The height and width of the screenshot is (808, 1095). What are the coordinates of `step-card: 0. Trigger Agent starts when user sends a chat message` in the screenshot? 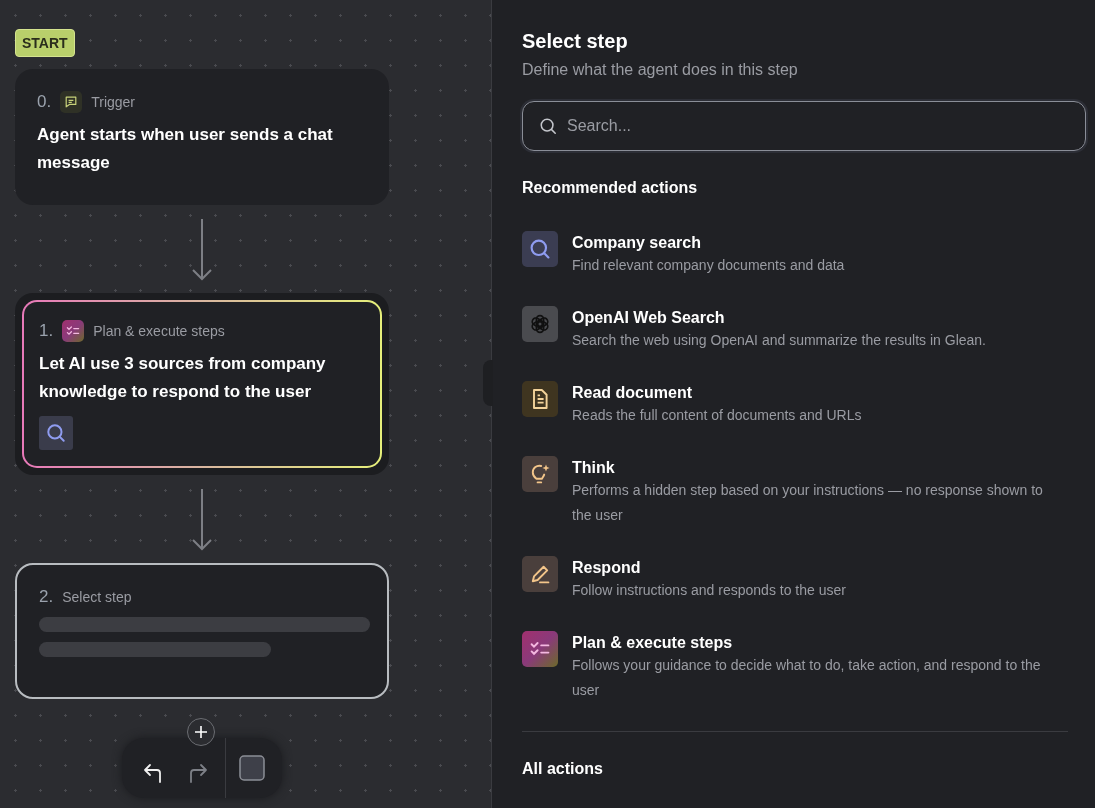 It's located at (202, 137).